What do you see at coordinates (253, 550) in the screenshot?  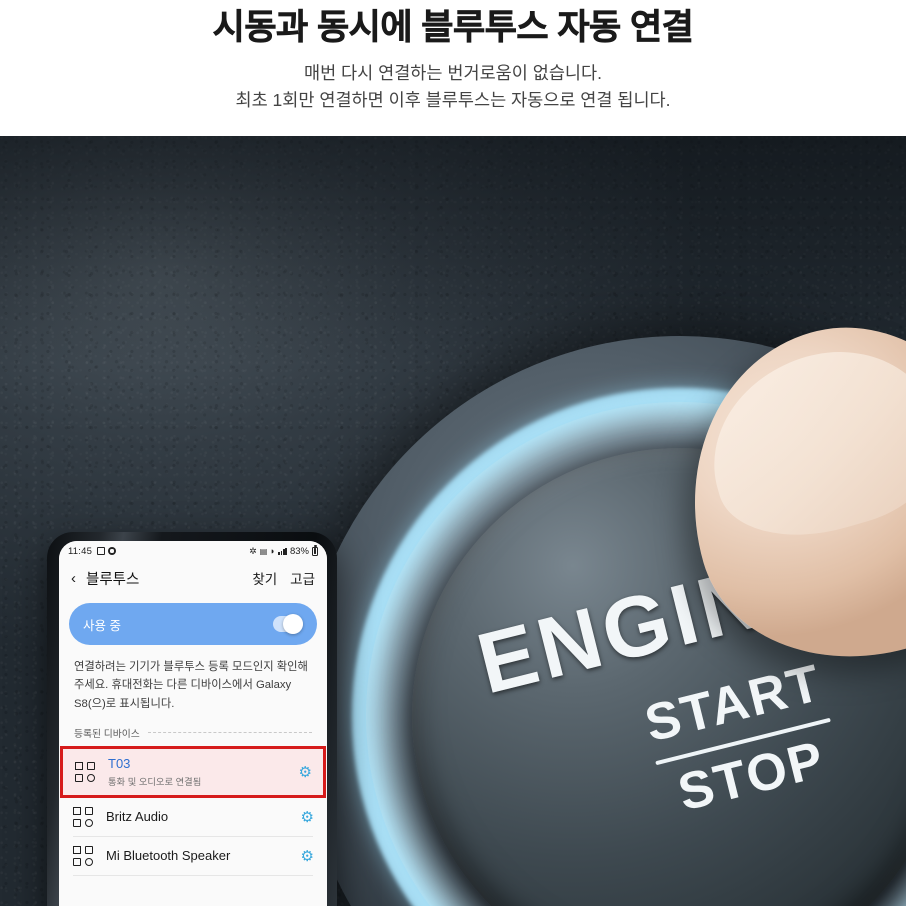 I see `bluetooth-icon: ✲` at bounding box center [253, 550].